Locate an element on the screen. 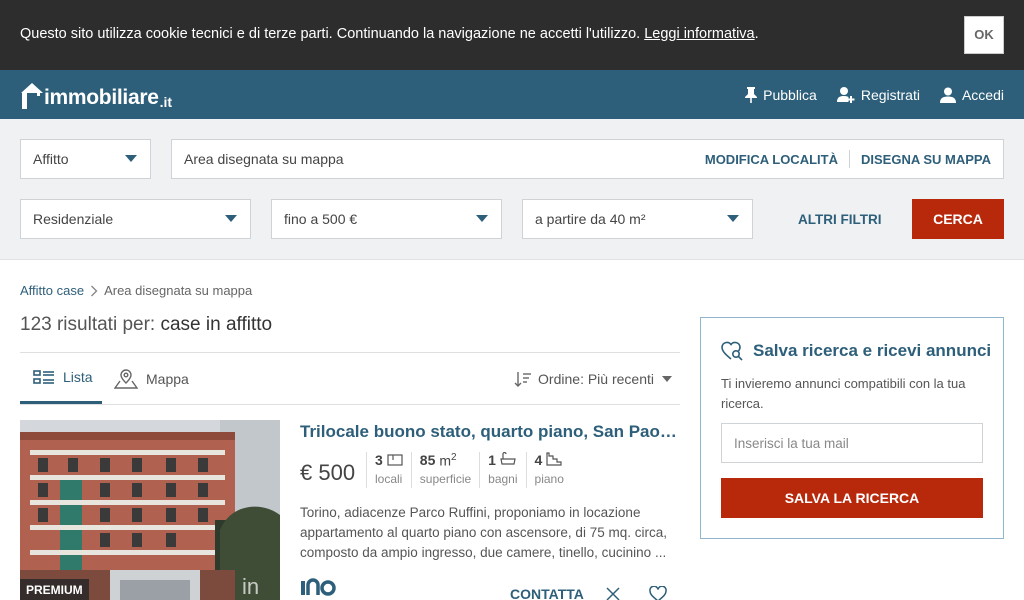  feature-surface: 85 m2 superficie is located at coordinates (444, 470).